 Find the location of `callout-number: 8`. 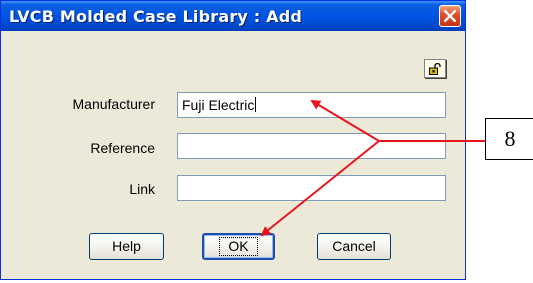

callout-number: 8 is located at coordinates (510, 138).